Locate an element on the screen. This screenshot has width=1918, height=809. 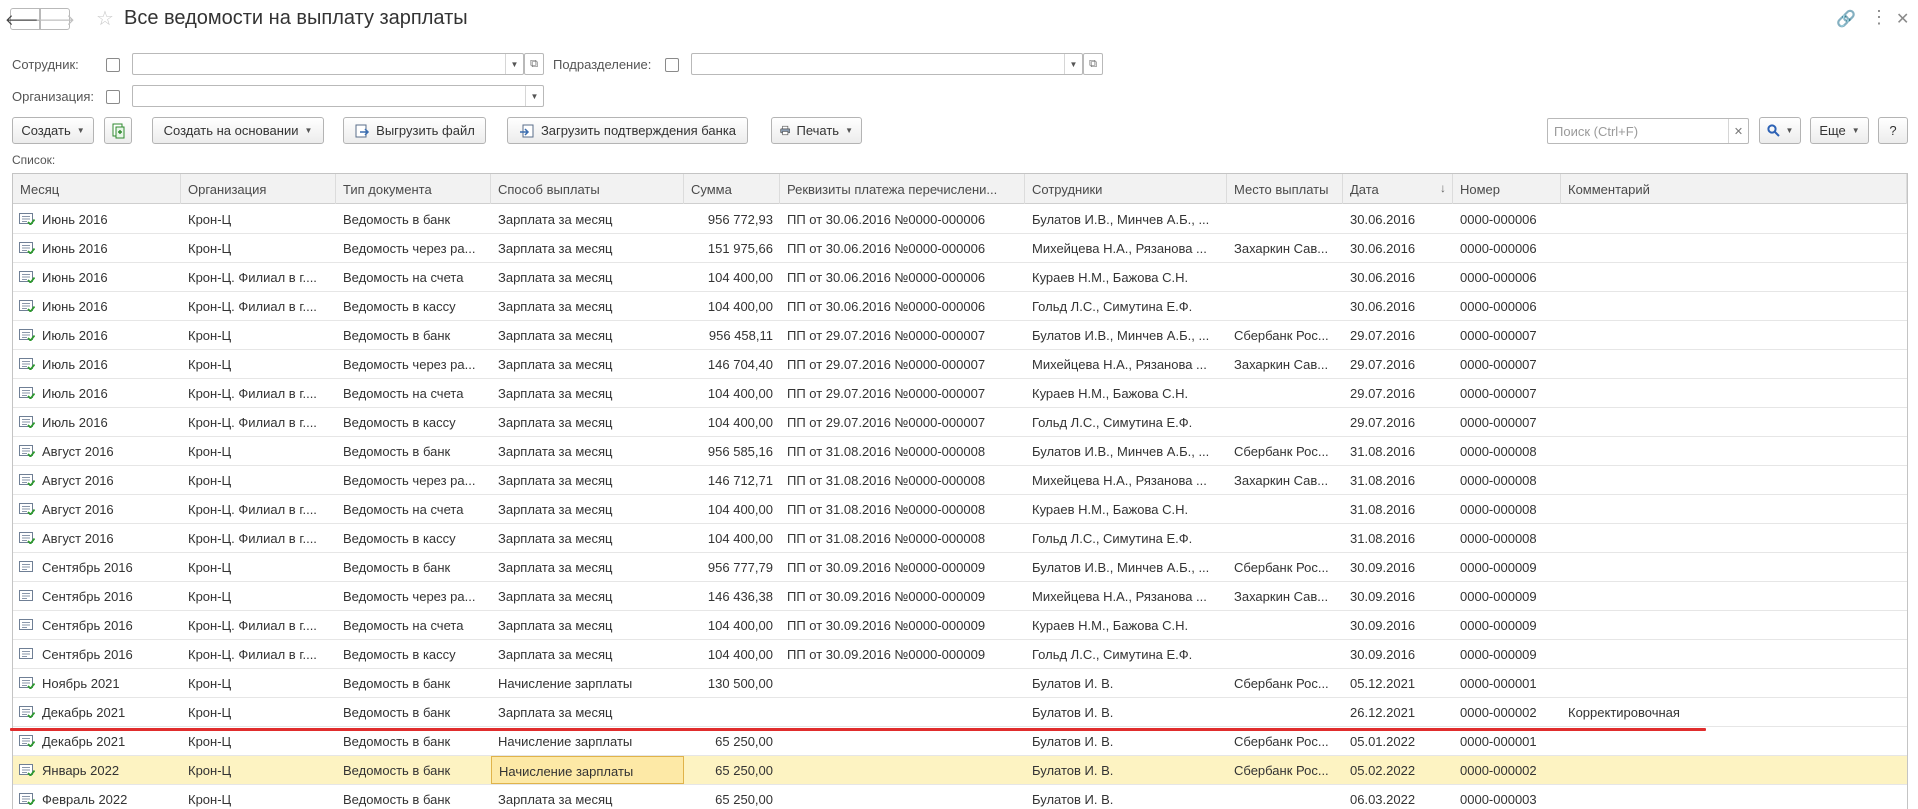
search-input: Поиск (Ctrl+F) ✕ is located at coordinates (1648, 131).